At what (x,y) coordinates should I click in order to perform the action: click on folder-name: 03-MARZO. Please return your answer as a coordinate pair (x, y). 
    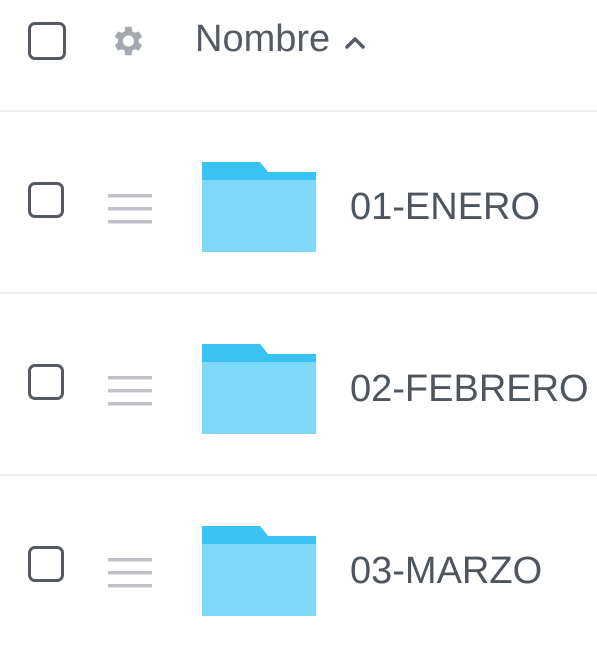
    Looking at the image, I should click on (446, 571).